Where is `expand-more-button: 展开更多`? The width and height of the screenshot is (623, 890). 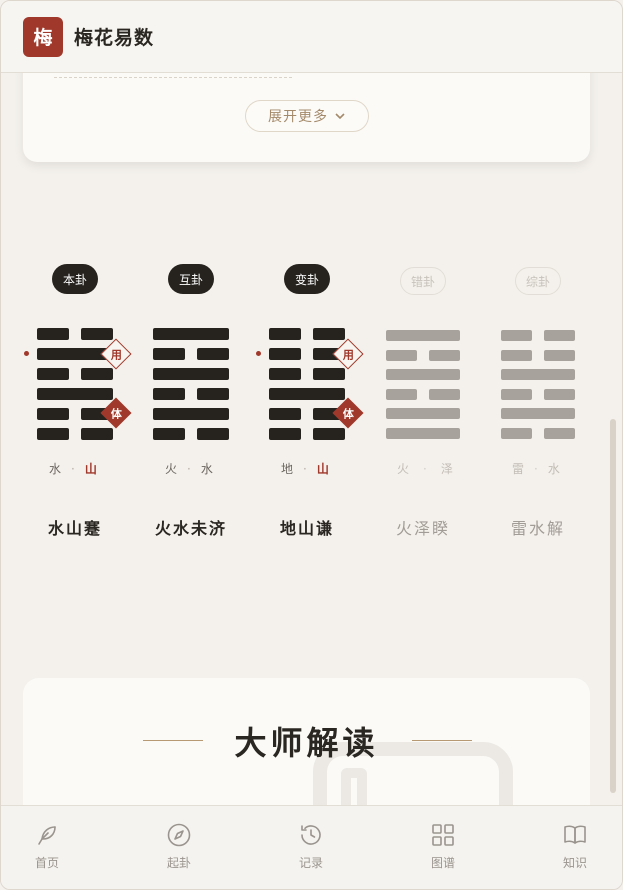 expand-more-button: 展开更多 is located at coordinates (307, 116).